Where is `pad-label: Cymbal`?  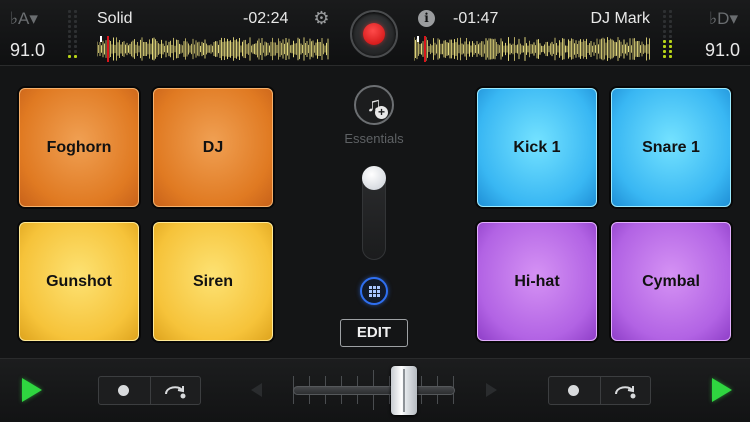
pad-label: Cymbal is located at coordinates (671, 281).